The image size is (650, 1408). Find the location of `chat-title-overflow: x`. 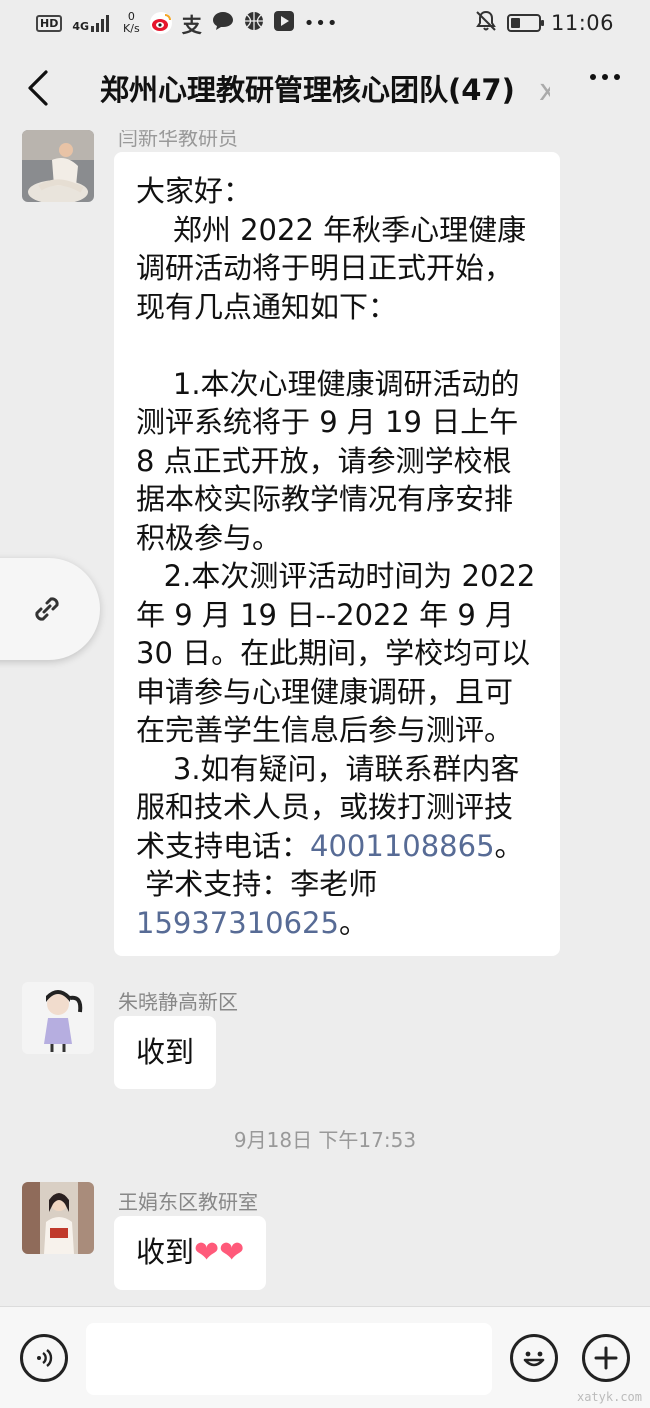

chat-title-overflow: x is located at coordinates (544, 90).